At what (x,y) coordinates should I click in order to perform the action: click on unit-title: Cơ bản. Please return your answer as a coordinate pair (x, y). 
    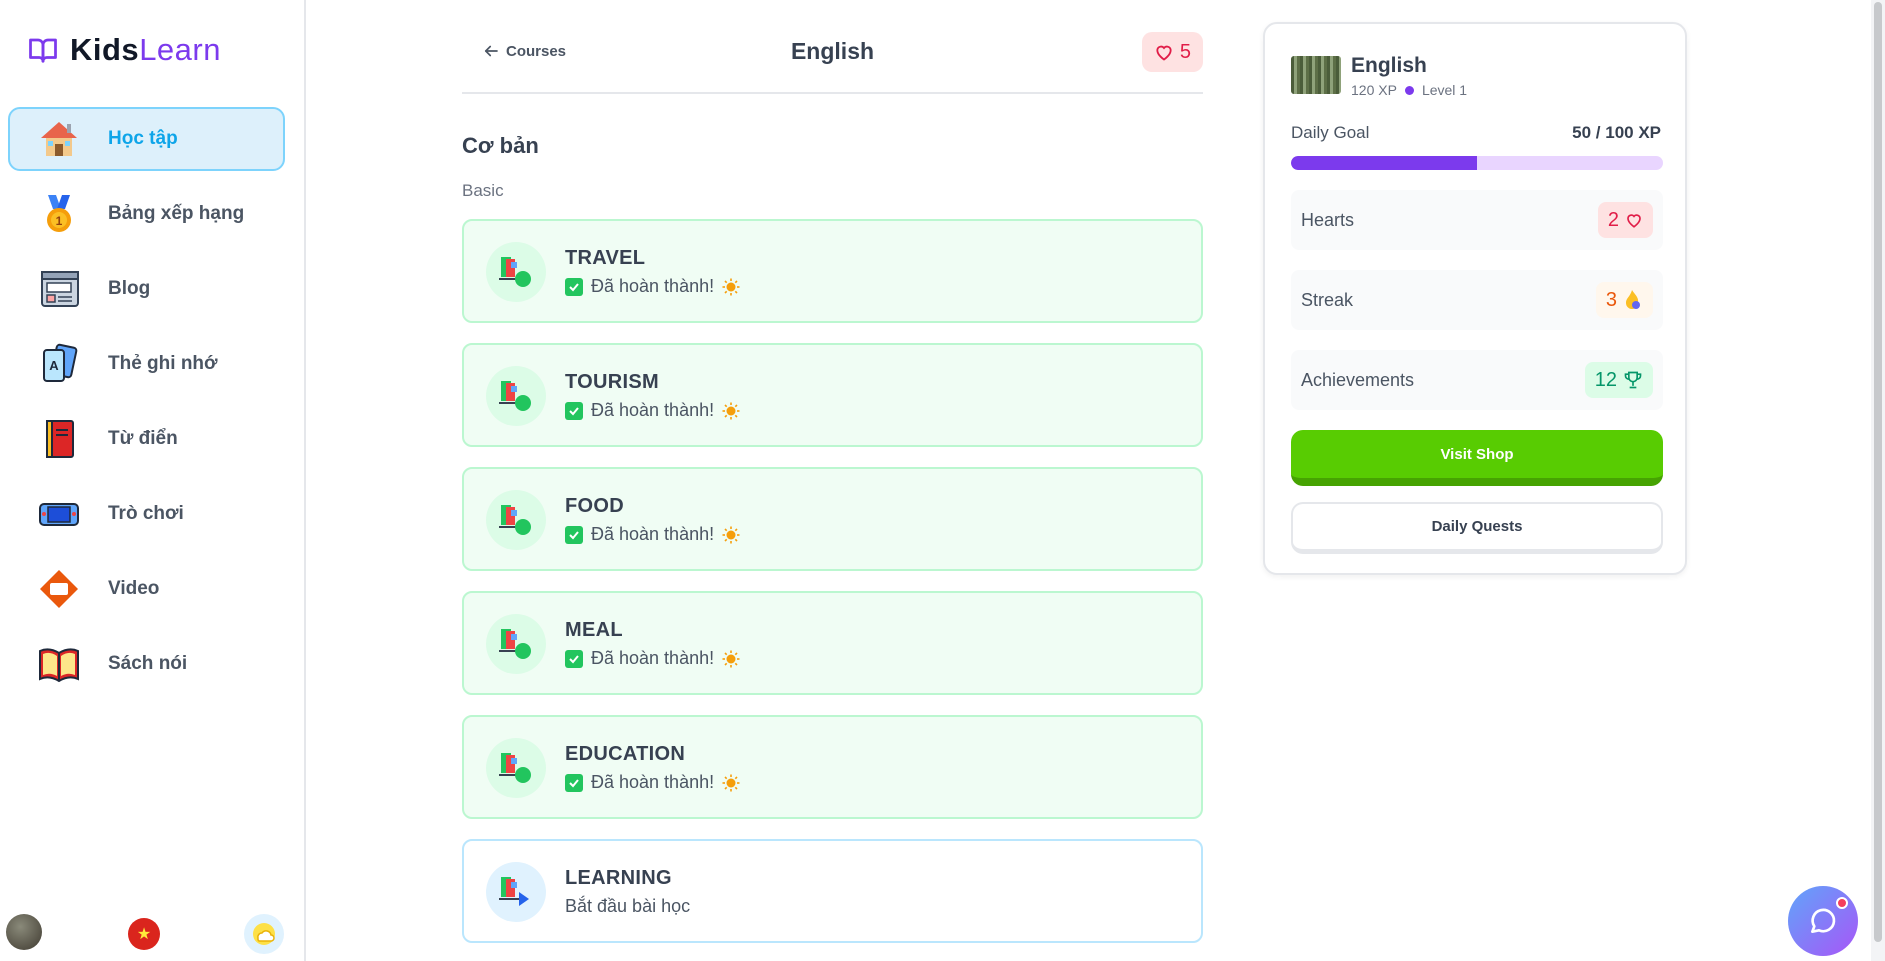
    Looking at the image, I should click on (500, 145).